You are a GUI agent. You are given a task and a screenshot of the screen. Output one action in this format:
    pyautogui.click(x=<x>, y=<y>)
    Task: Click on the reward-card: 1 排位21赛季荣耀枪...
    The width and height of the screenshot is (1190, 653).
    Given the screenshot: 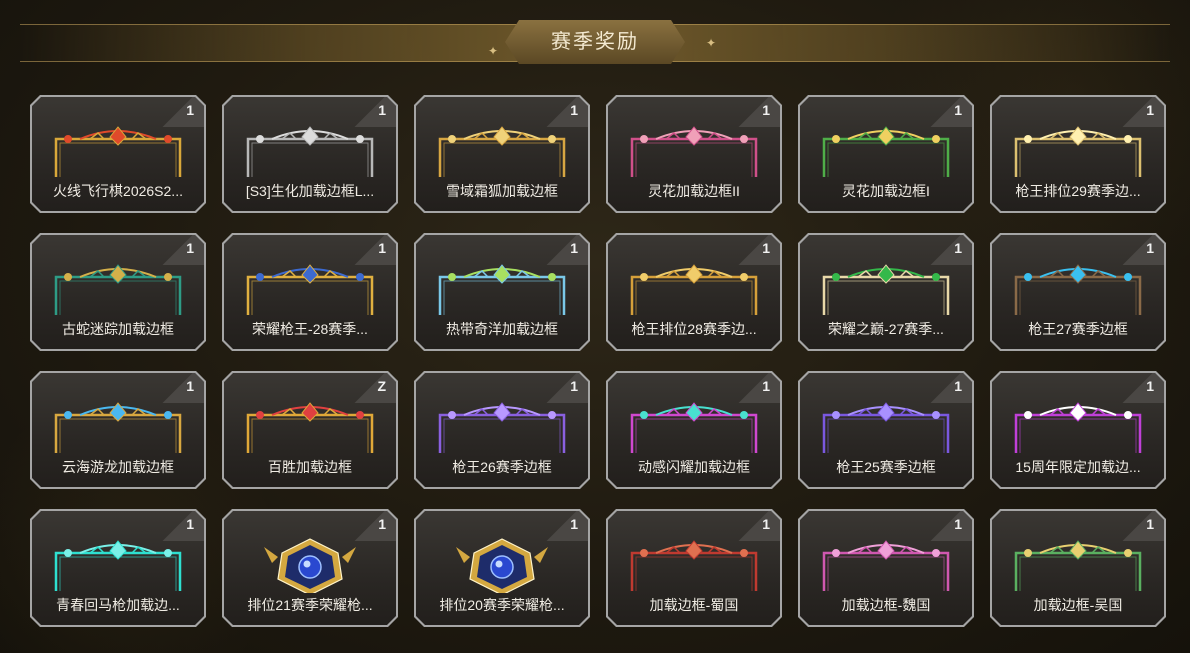 What is the action you would take?
    pyautogui.click(x=310, y=568)
    